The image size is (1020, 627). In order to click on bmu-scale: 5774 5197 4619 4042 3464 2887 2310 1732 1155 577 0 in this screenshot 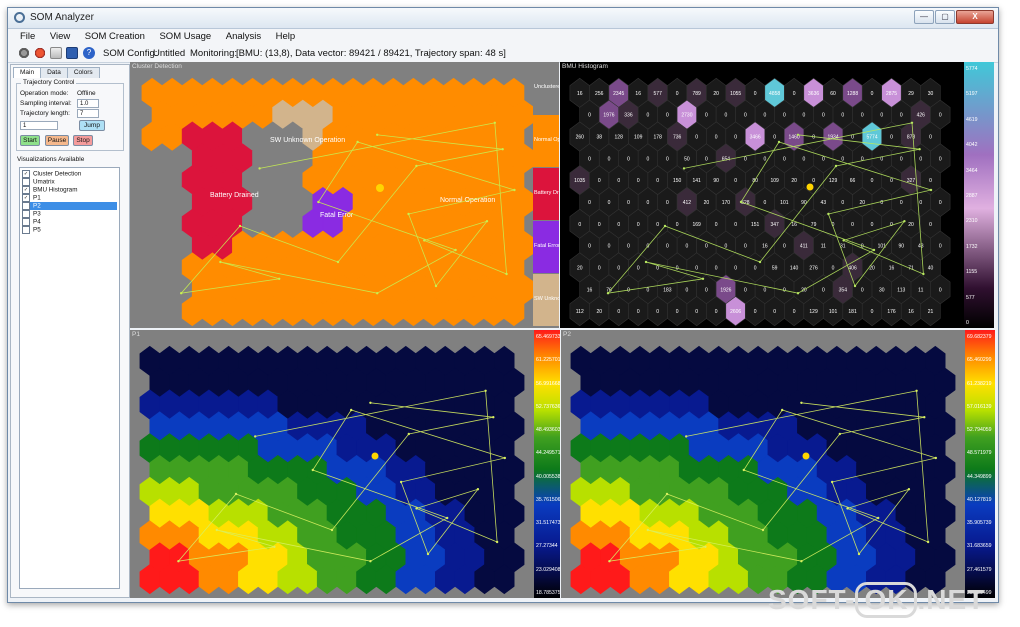, I will do `click(979, 195)`.